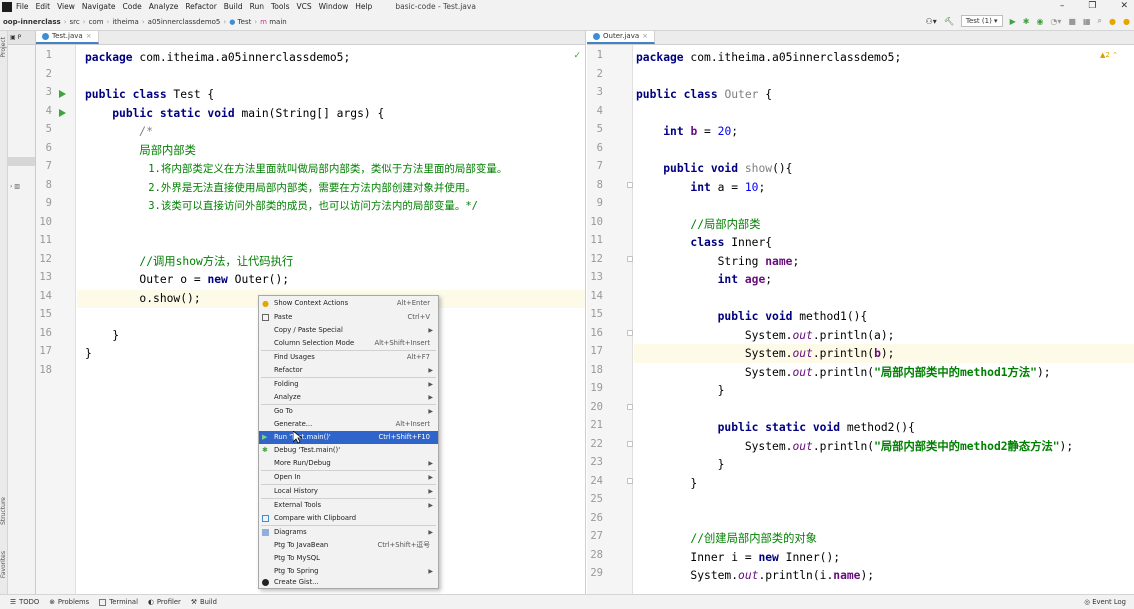 This screenshot has height=609, width=1134. Describe the element at coordinates (1087, 21) in the screenshot. I see `project-structure-icon: ▦` at that location.